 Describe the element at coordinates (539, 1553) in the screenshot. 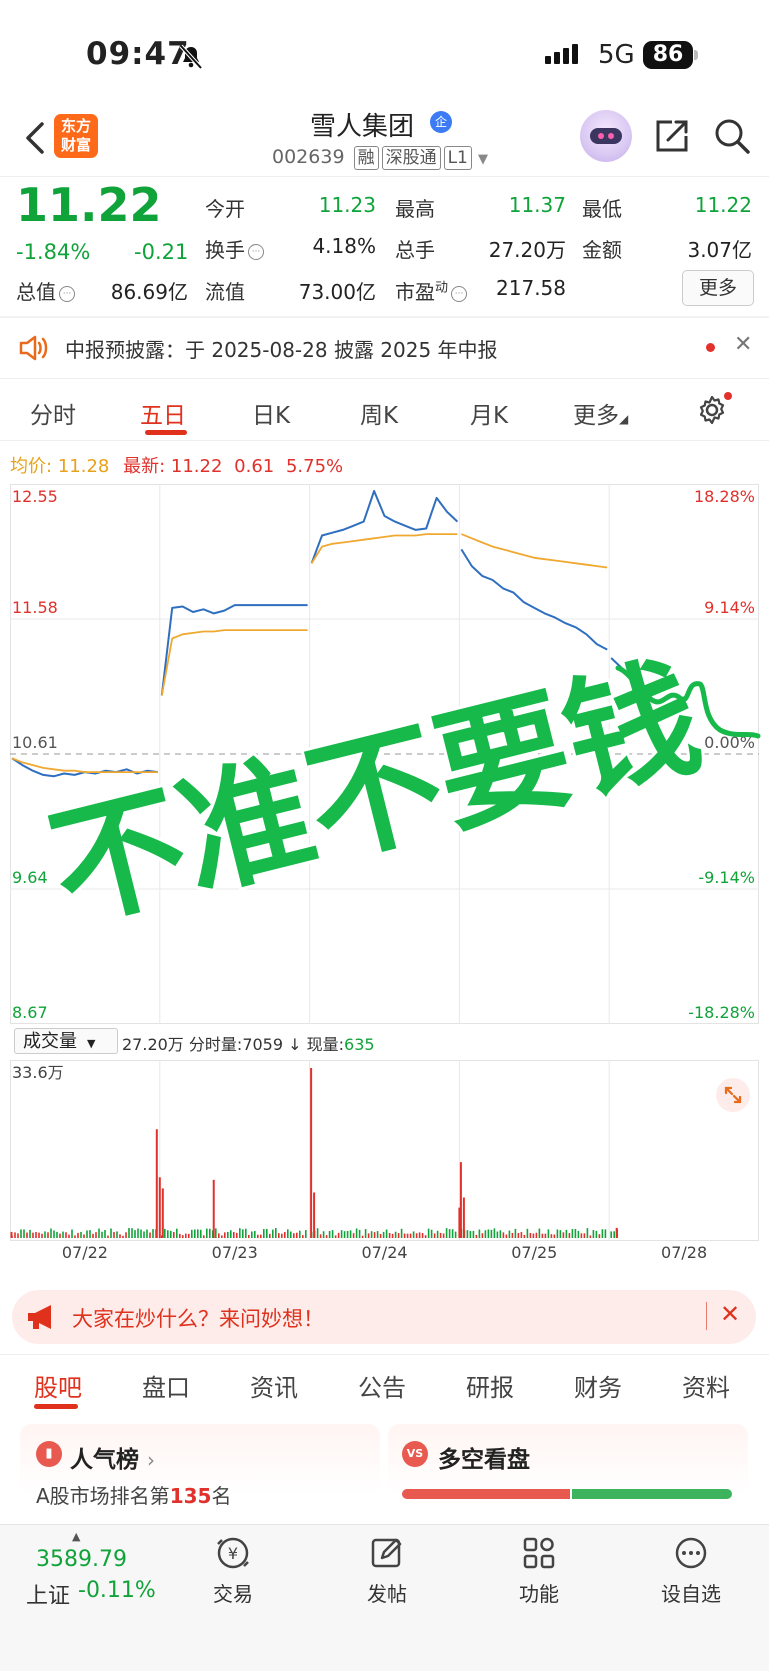

I see `grid-icon` at that location.